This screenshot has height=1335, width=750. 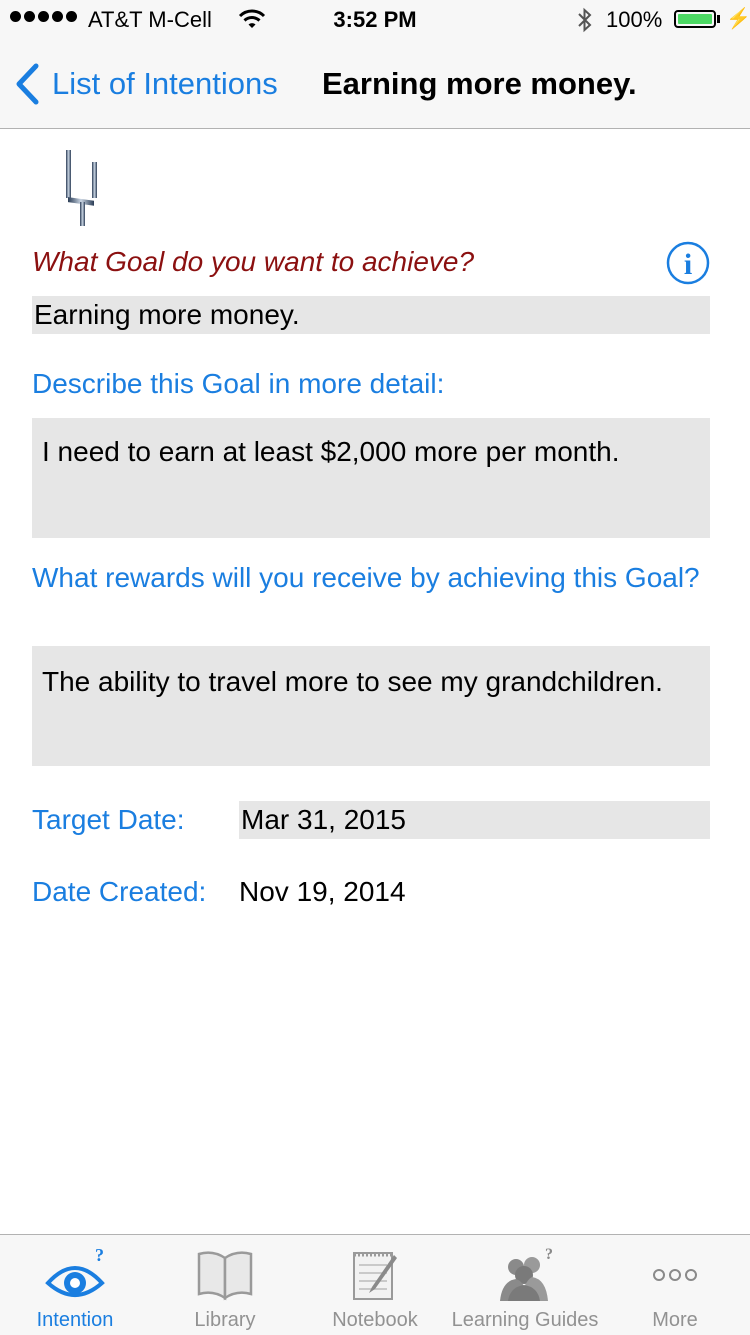 I want to click on goal-field: Earning more money., so click(x=371, y=315).